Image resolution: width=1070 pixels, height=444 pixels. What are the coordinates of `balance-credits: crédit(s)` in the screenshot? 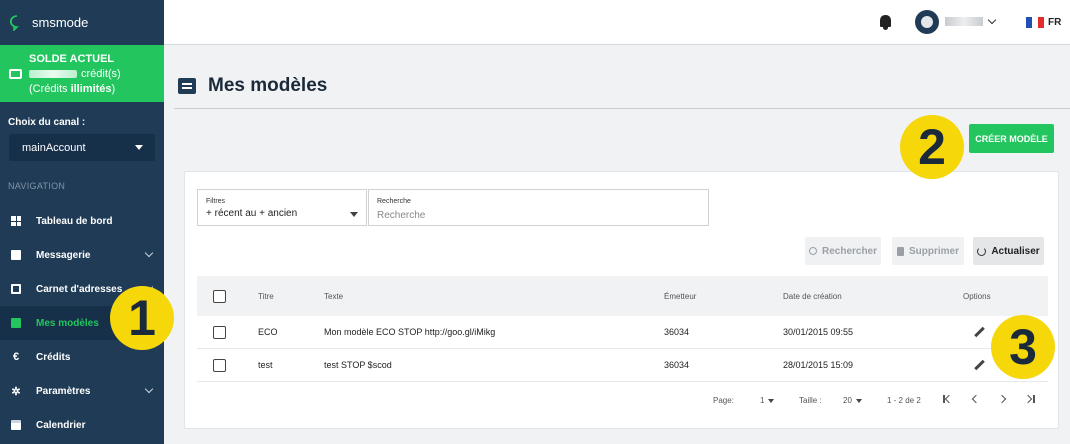 It's located at (96, 74).